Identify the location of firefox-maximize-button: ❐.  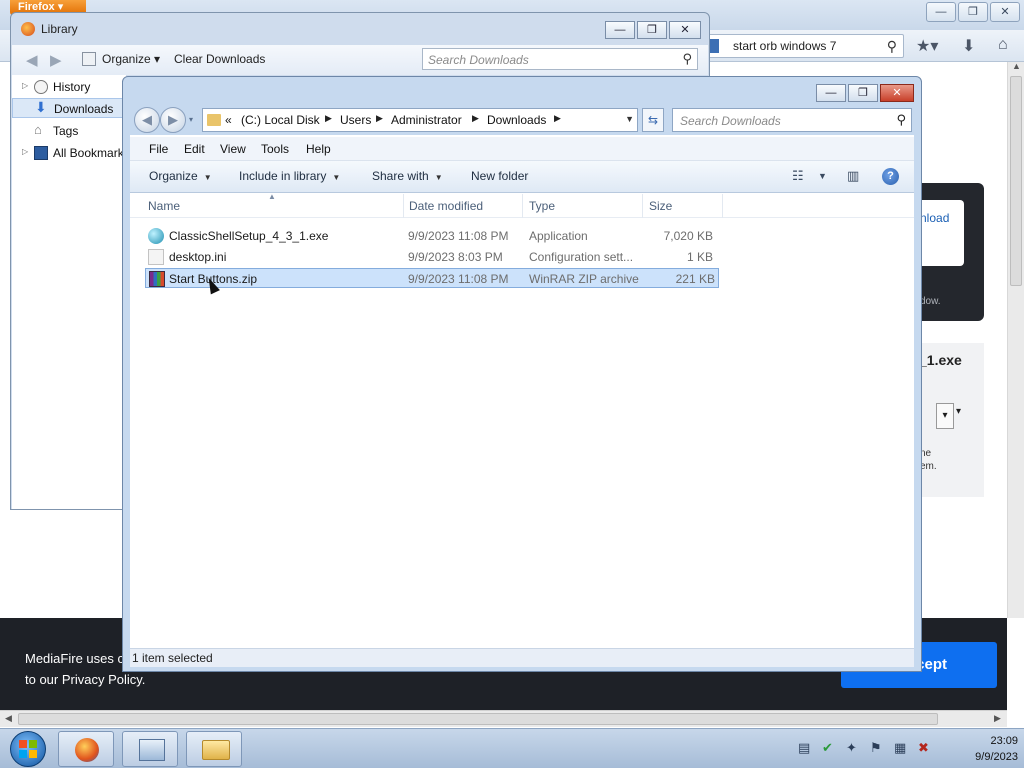
(973, 12).